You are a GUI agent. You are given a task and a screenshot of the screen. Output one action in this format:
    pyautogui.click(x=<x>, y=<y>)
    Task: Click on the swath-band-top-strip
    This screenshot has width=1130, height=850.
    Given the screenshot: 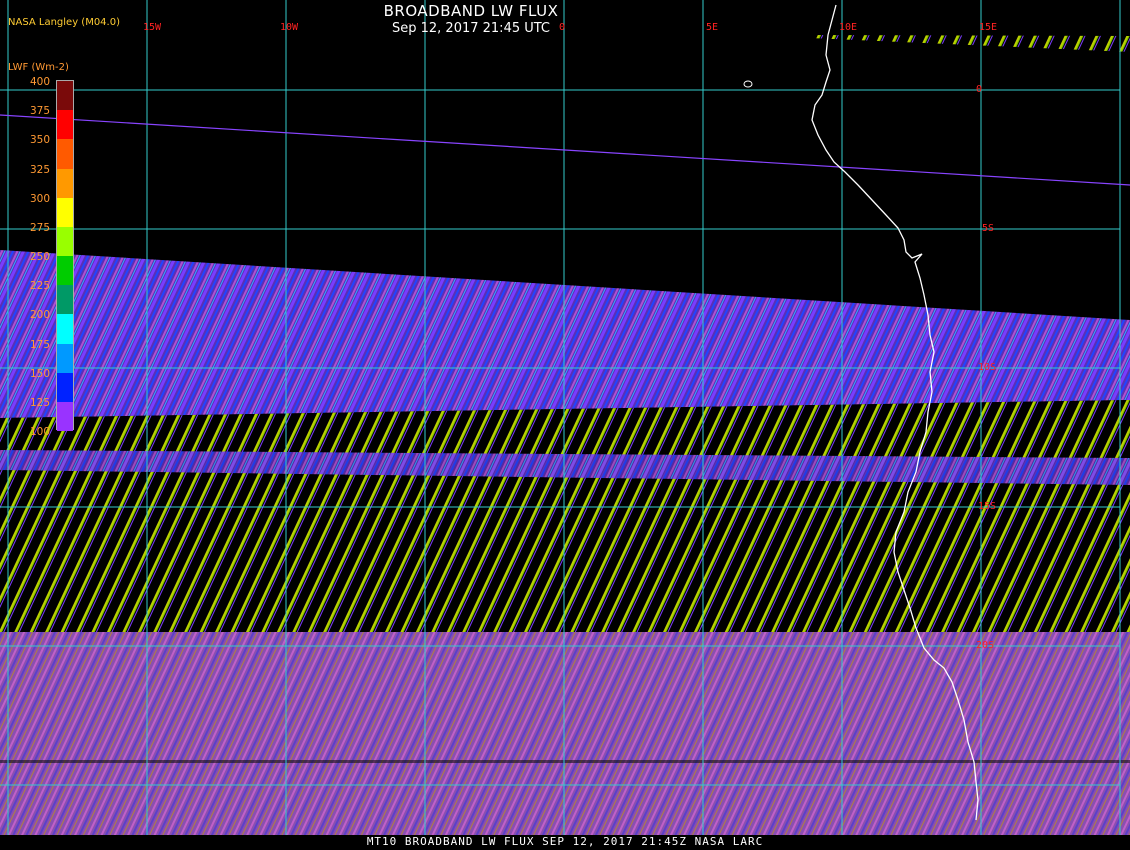 What is the action you would take?
    pyautogui.click(x=970, y=43)
    